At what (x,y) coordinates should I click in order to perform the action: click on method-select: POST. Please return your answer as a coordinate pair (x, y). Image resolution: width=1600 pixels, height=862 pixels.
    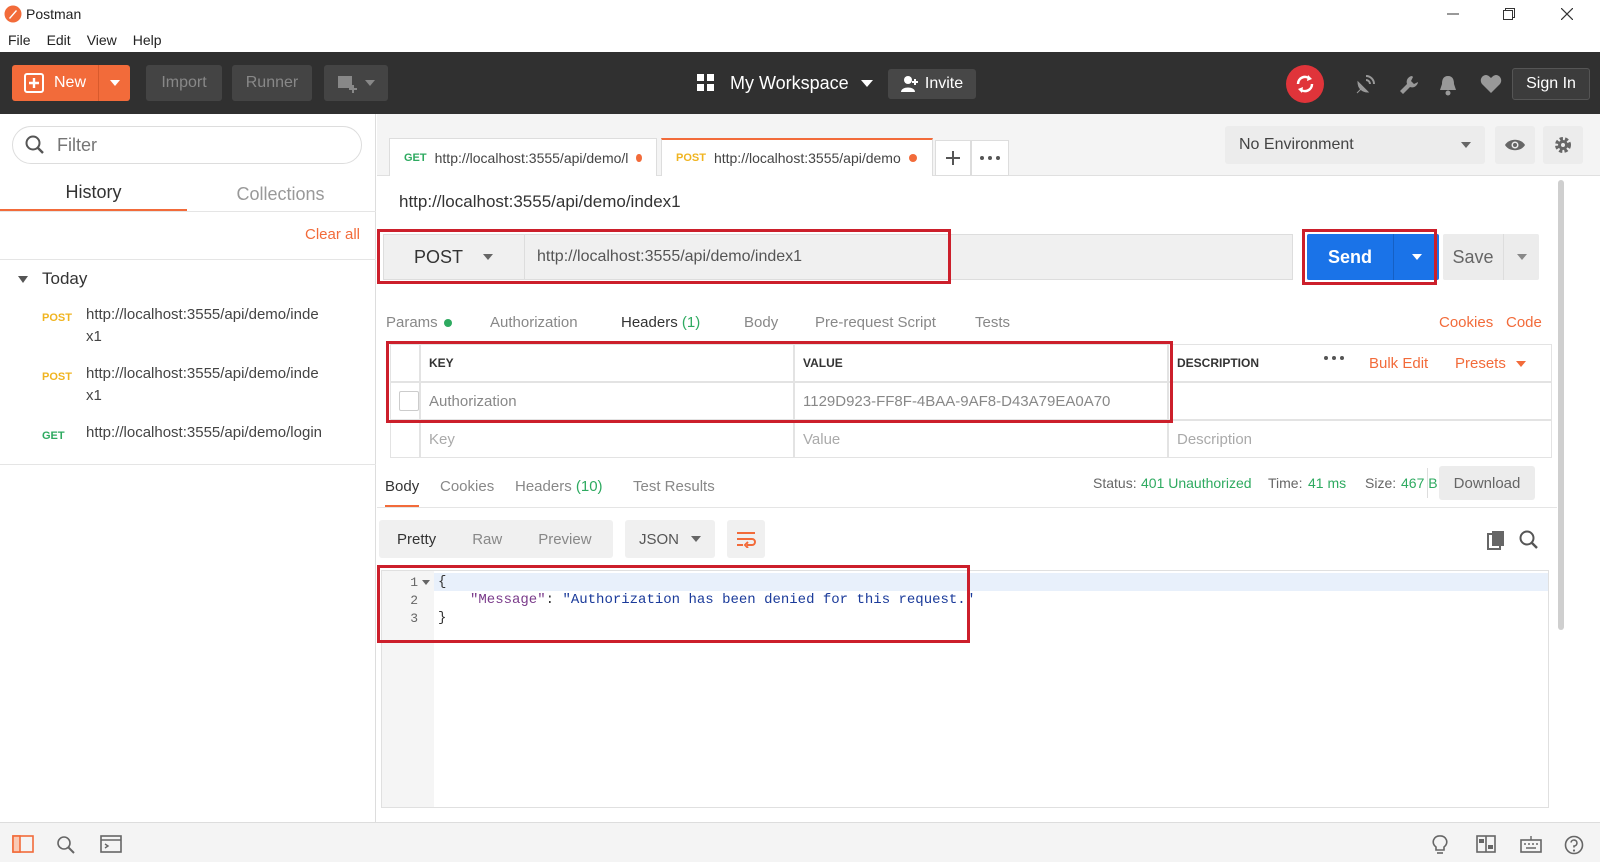
    Looking at the image, I should click on (454, 257).